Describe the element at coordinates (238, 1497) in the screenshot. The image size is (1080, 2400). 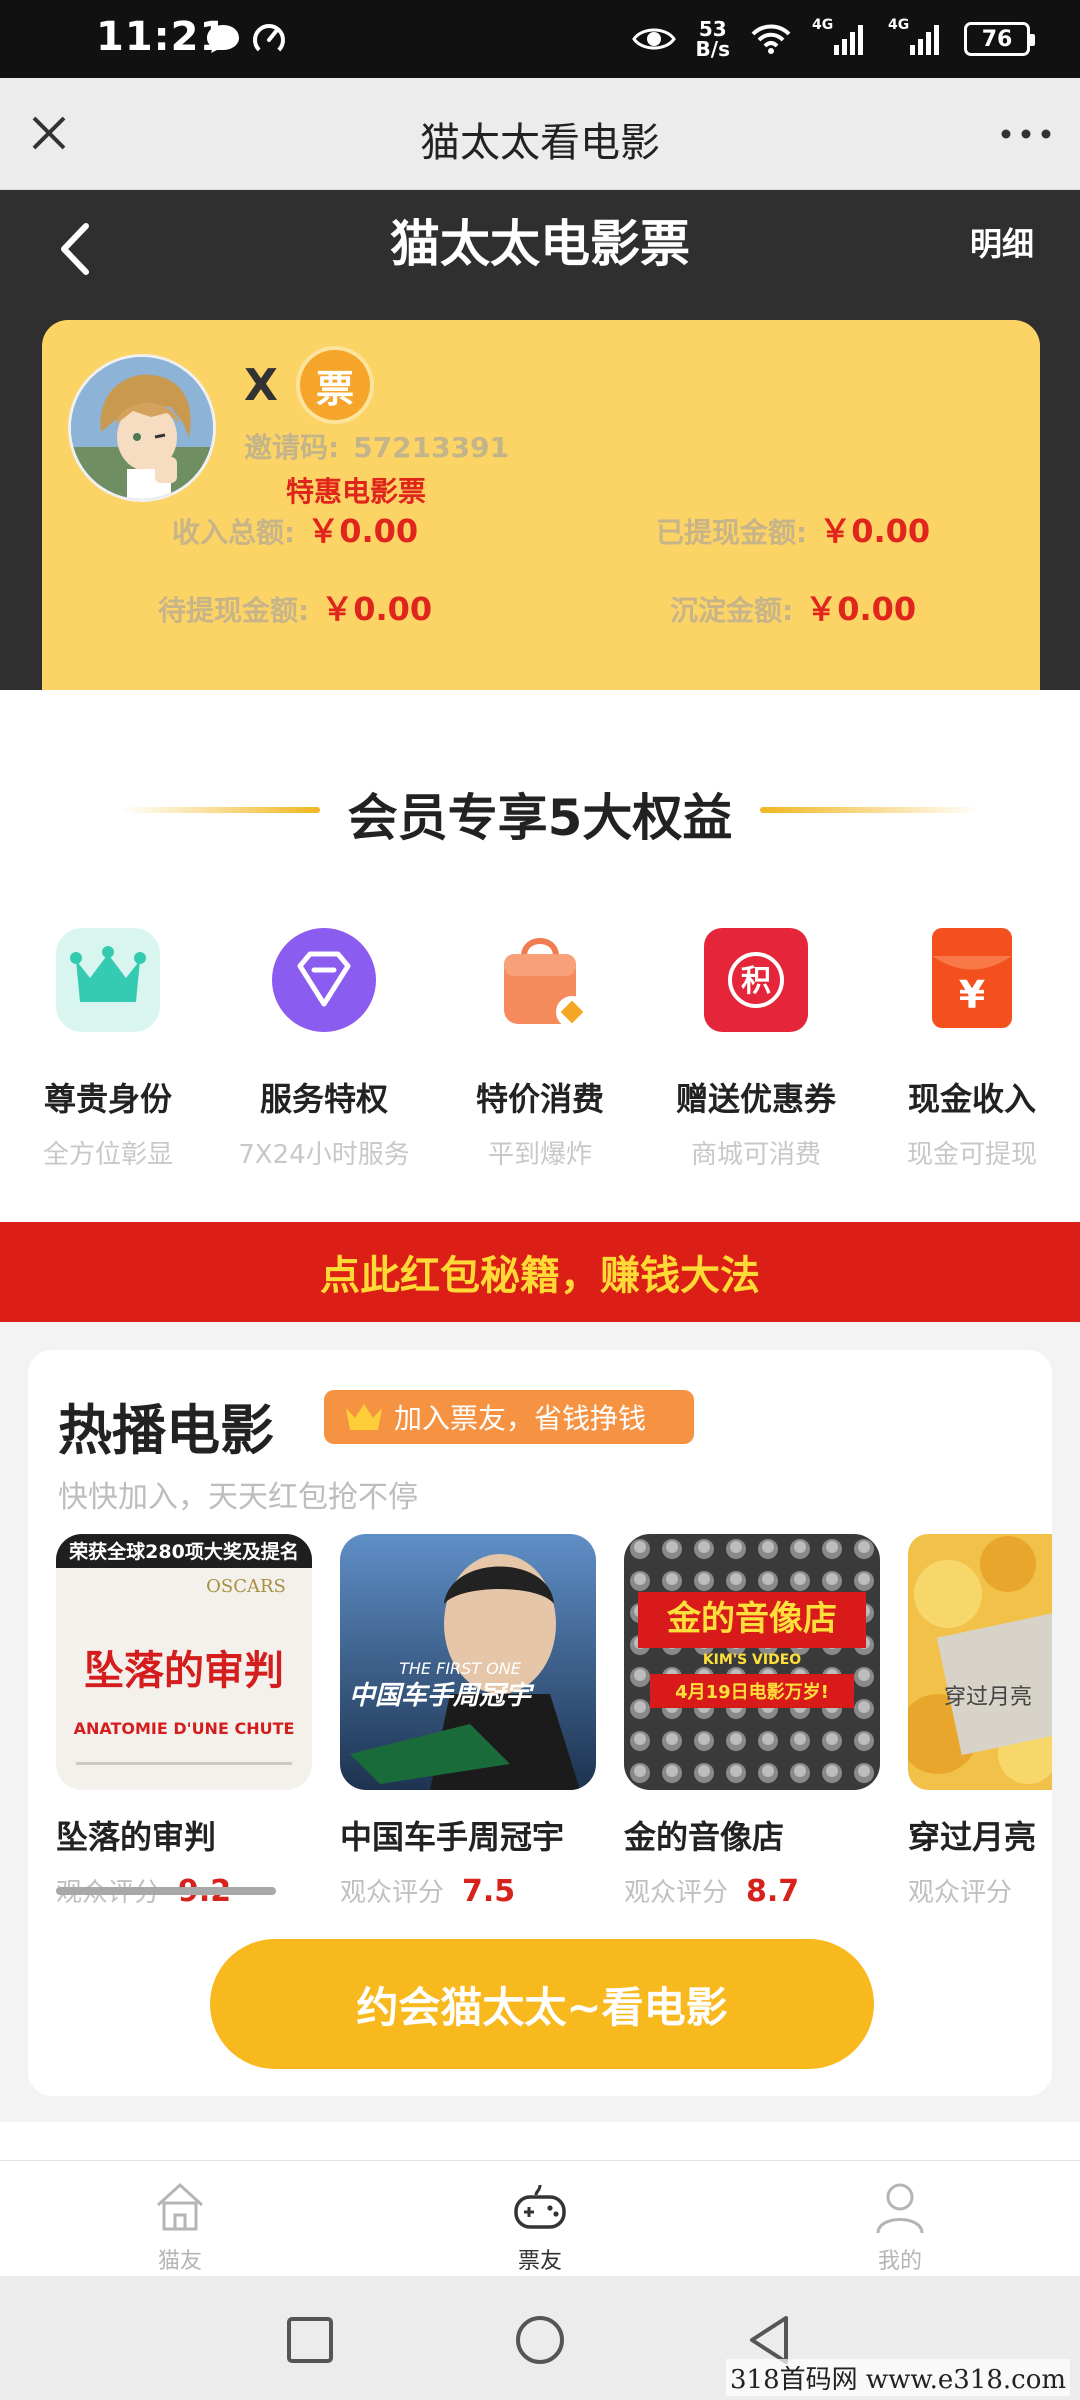
I see `hot-movies-subtitle: 快快加入，天天红包抢不停` at that location.